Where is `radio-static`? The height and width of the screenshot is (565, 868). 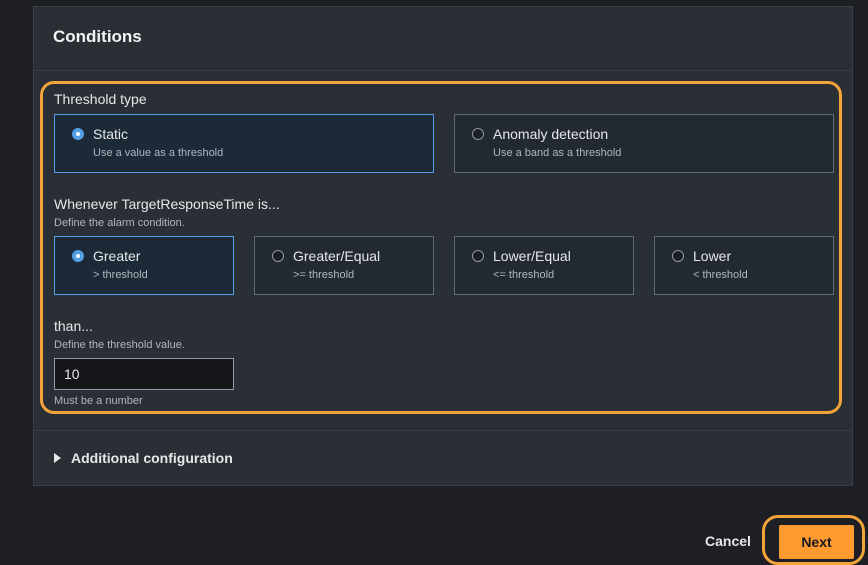
radio-static is located at coordinates (78, 134).